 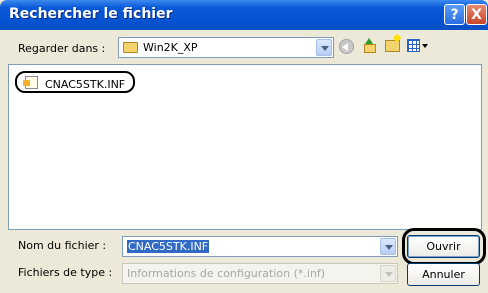 What do you see at coordinates (443, 274) in the screenshot?
I see `cancel-button: Annuler` at bounding box center [443, 274].